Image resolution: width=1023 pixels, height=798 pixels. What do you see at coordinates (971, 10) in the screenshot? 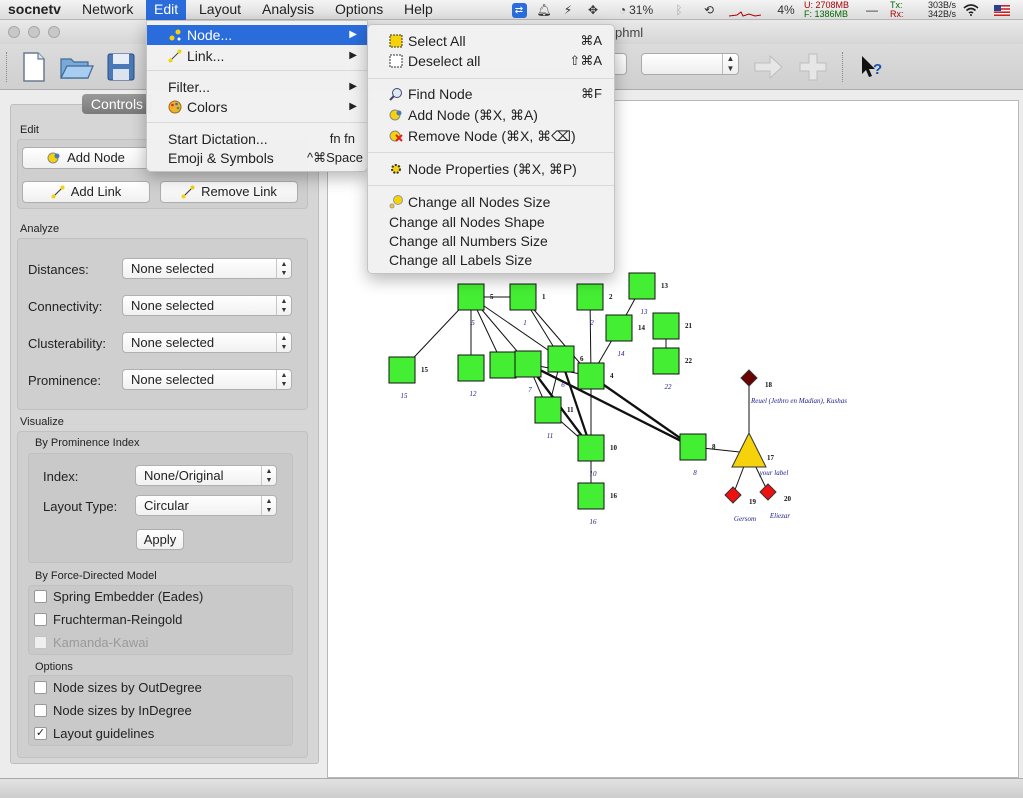
I see `wifi-icon` at bounding box center [971, 10].